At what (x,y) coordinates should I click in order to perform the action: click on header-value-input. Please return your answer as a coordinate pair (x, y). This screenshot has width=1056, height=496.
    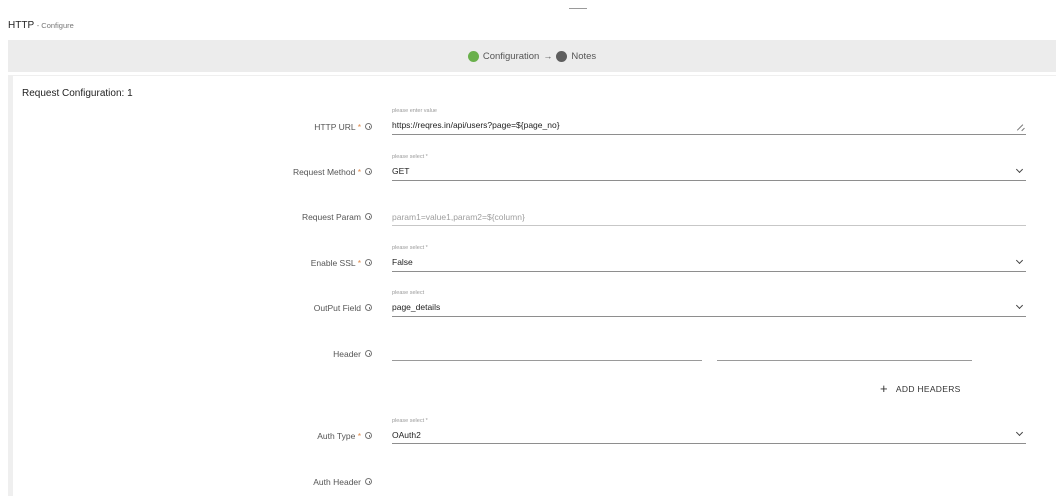
    Looking at the image, I should click on (844, 360).